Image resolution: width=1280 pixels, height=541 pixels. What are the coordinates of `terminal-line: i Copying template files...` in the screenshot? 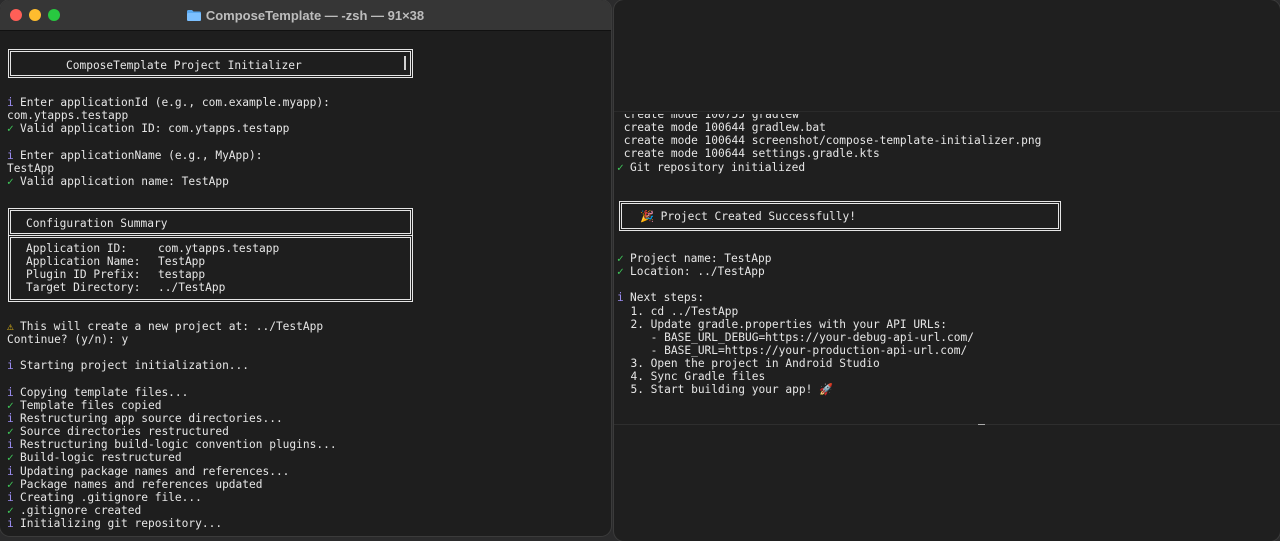 It's located at (172, 392).